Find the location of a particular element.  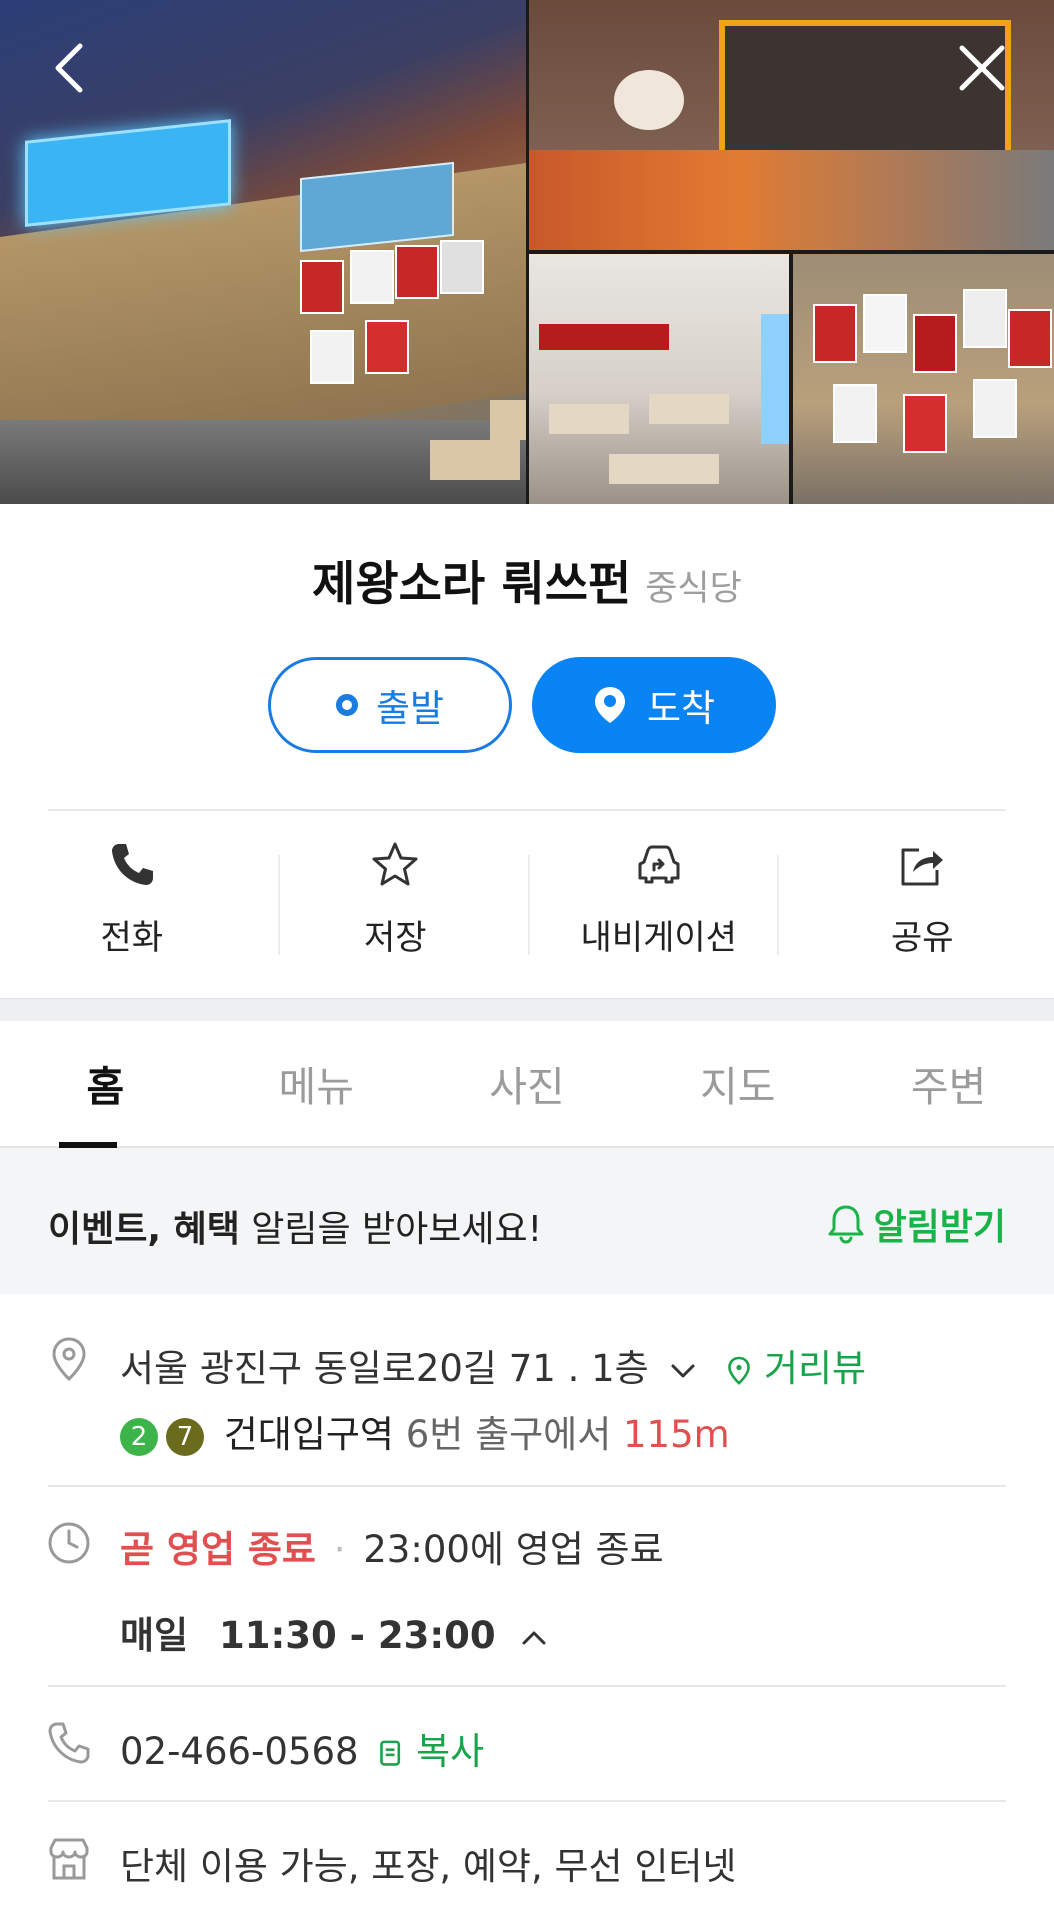

navigation-action: 내비게이션 is located at coordinates (659, 905).